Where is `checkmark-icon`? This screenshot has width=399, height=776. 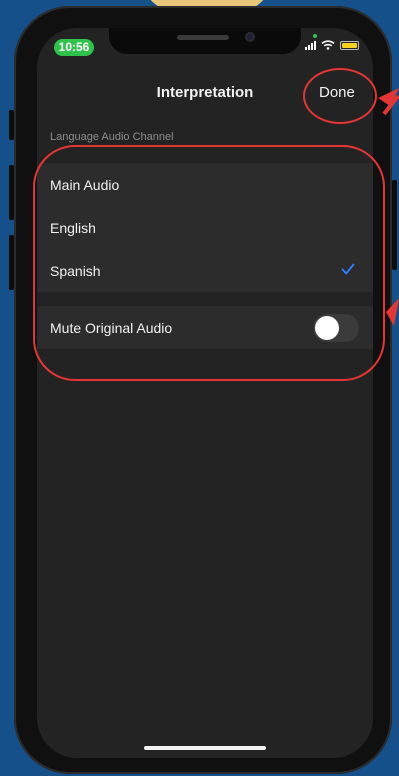
checkmark-icon is located at coordinates (348, 269).